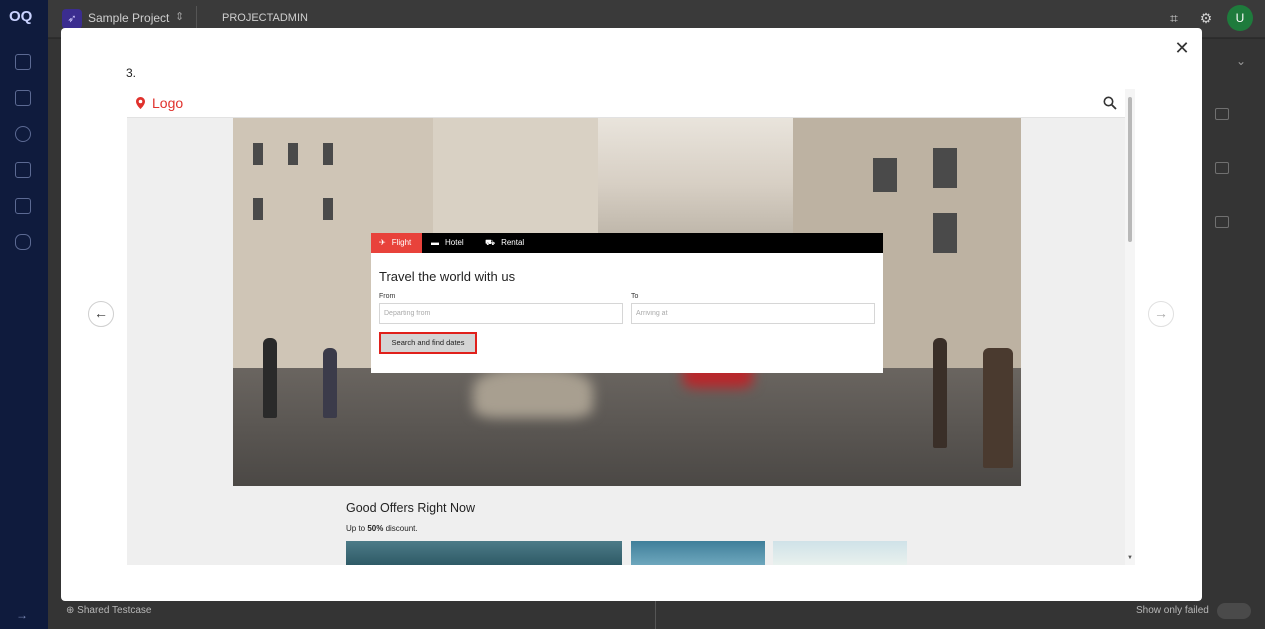  I want to click on arriving-at-input, so click(753, 313).